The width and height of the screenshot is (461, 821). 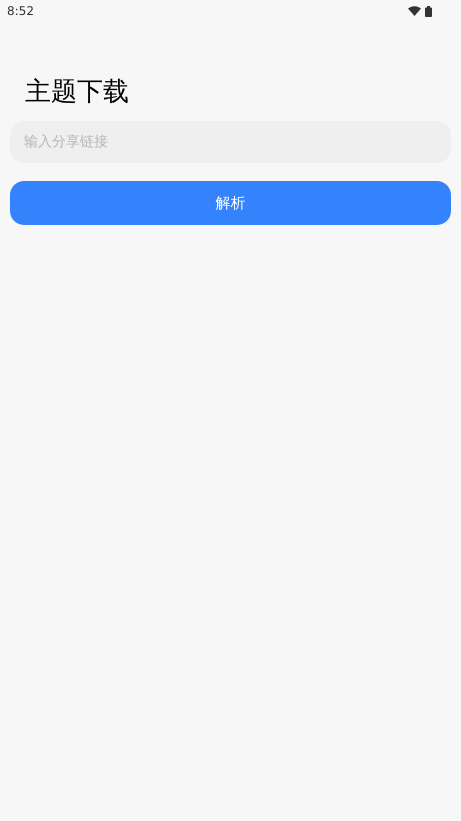 What do you see at coordinates (230, 203) in the screenshot?
I see `parse-button: 解析` at bounding box center [230, 203].